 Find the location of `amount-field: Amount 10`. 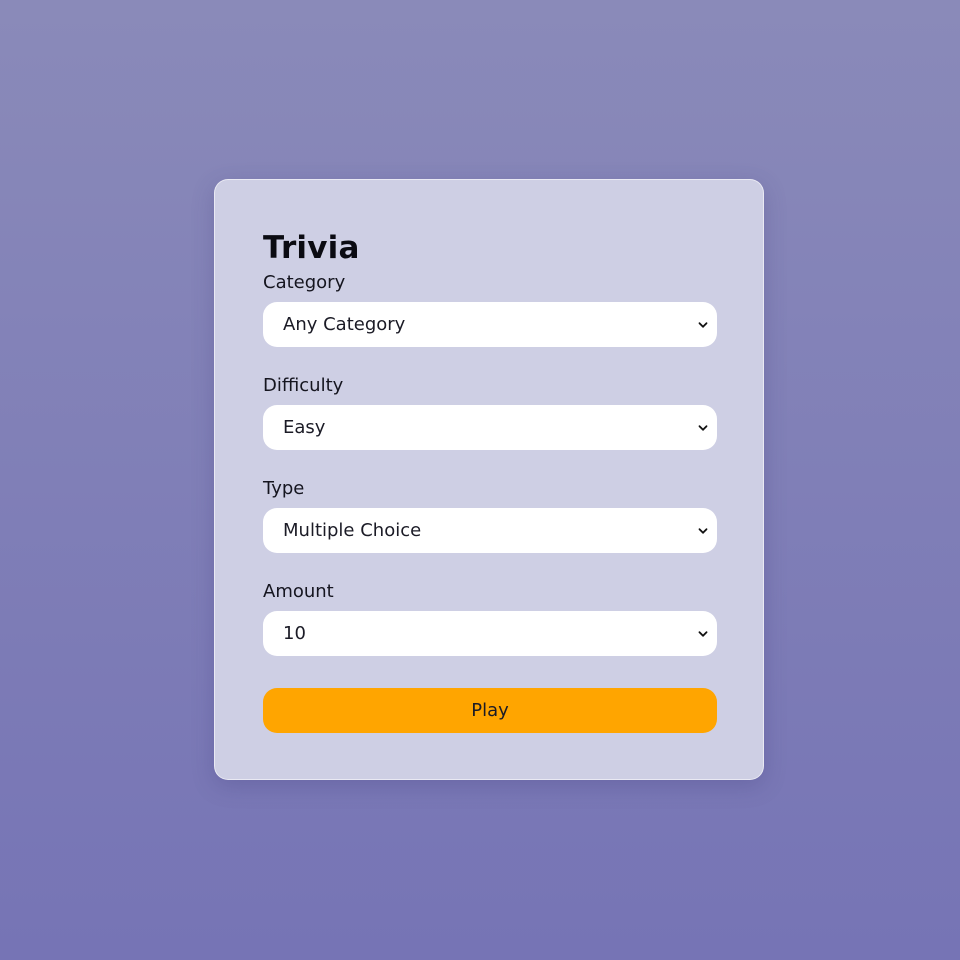

amount-field: Amount 10 is located at coordinates (490, 618).